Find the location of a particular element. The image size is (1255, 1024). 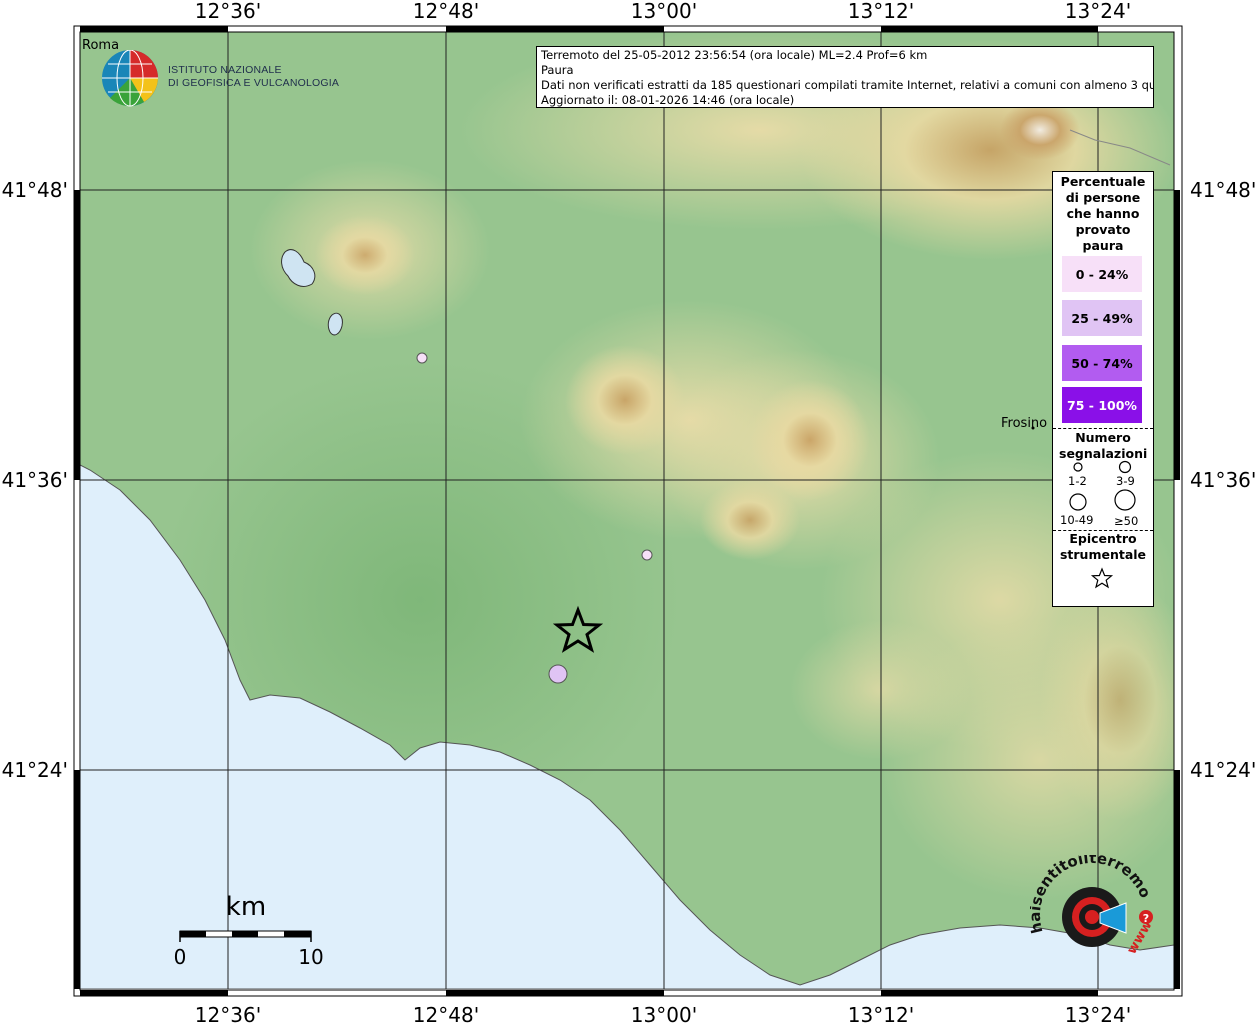

legend-class-0: 0 - 24% is located at coordinates (1102, 274).